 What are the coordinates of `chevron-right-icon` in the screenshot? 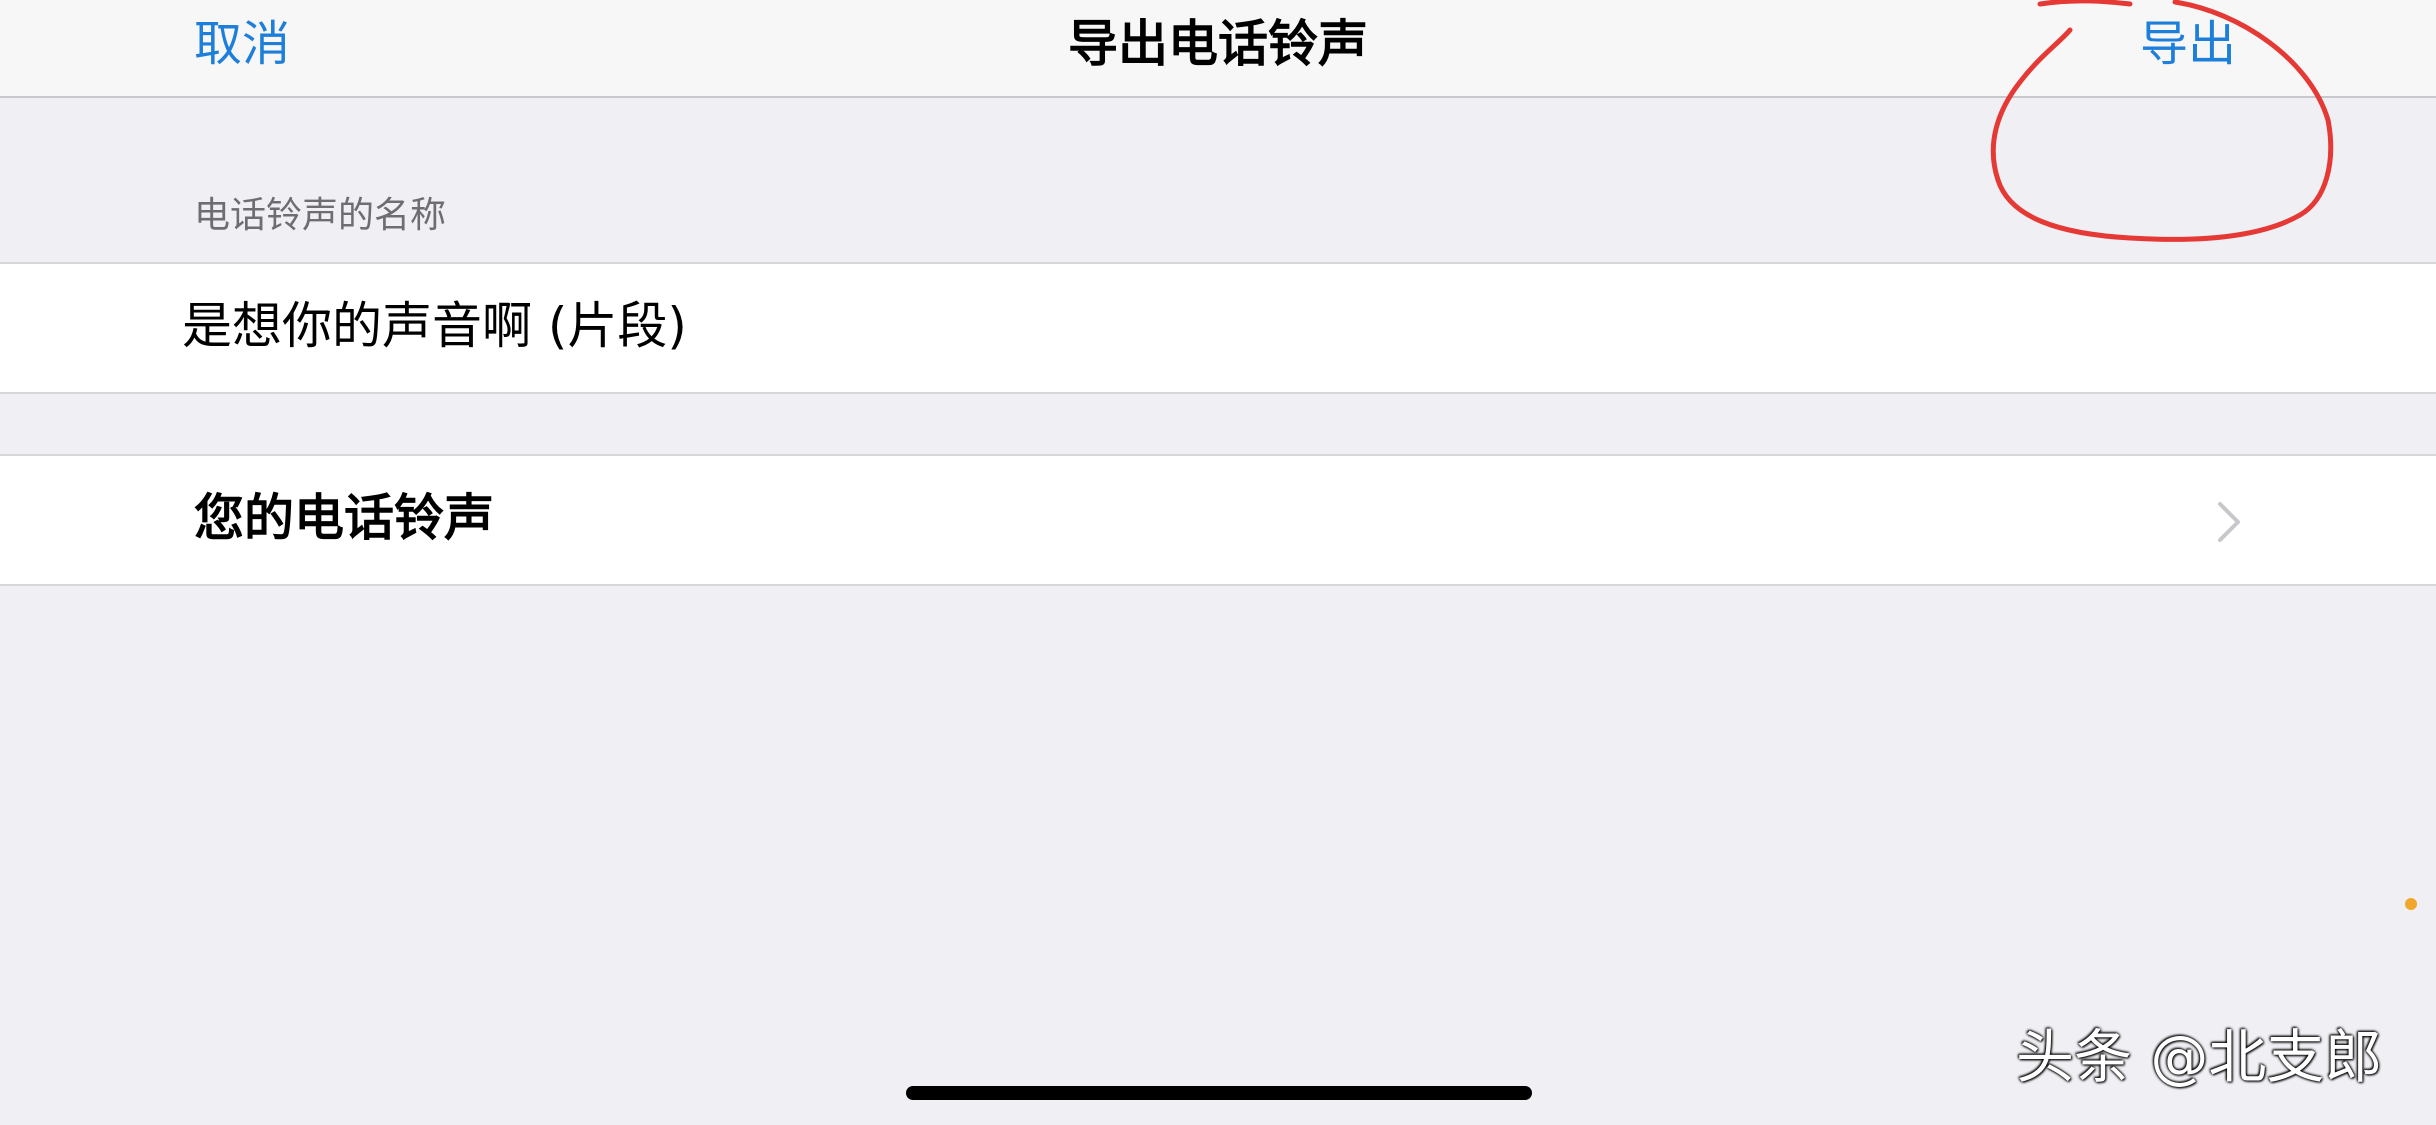 It's located at (2229, 522).